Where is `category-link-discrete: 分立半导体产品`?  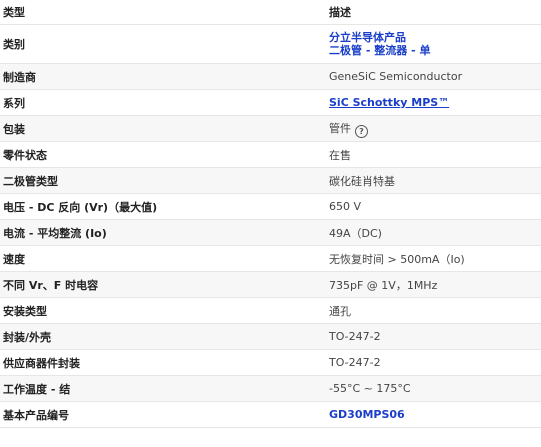
category-link-discrete: 分立半导体产品 is located at coordinates (435, 37).